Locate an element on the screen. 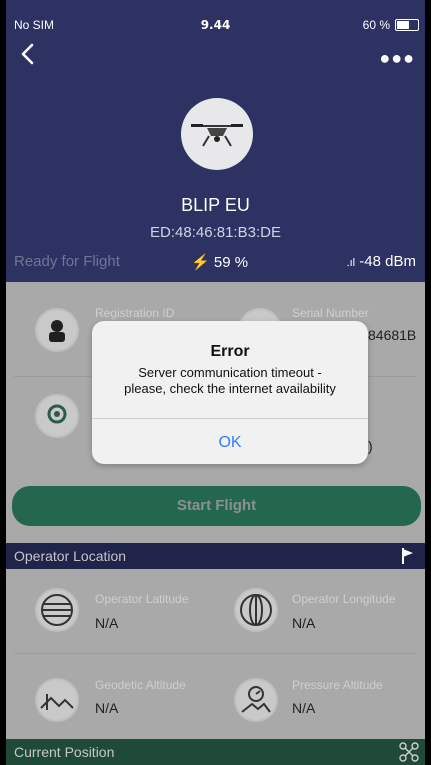  ok-button: OK is located at coordinates (230, 441).